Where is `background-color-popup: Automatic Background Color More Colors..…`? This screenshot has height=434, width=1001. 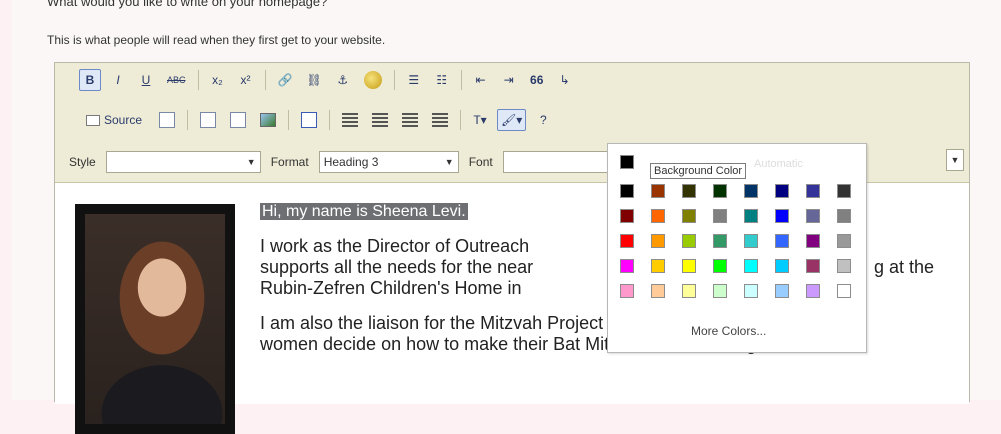 background-color-popup: Automatic Background Color More Colors..… is located at coordinates (737, 248).